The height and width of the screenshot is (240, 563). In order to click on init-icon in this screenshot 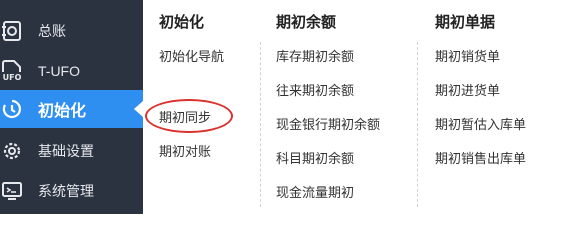, I will do `click(12, 109)`.